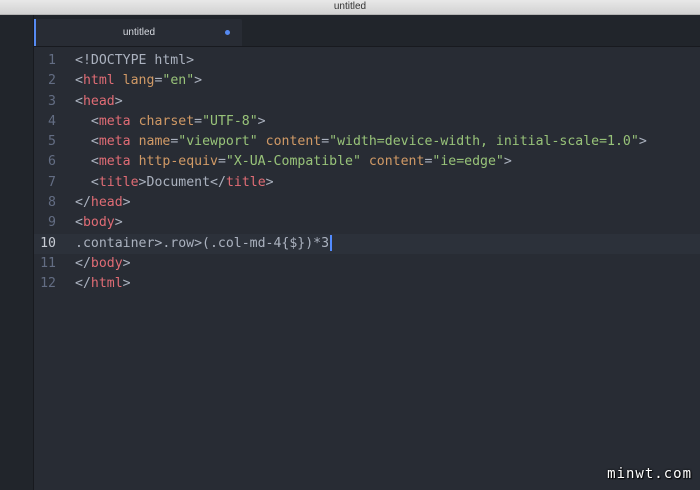 The image size is (700, 490). Describe the element at coordinates (367, 122) in the screenshot. I see `code-line: 4 <meta charset="UTF-8">` at that location.